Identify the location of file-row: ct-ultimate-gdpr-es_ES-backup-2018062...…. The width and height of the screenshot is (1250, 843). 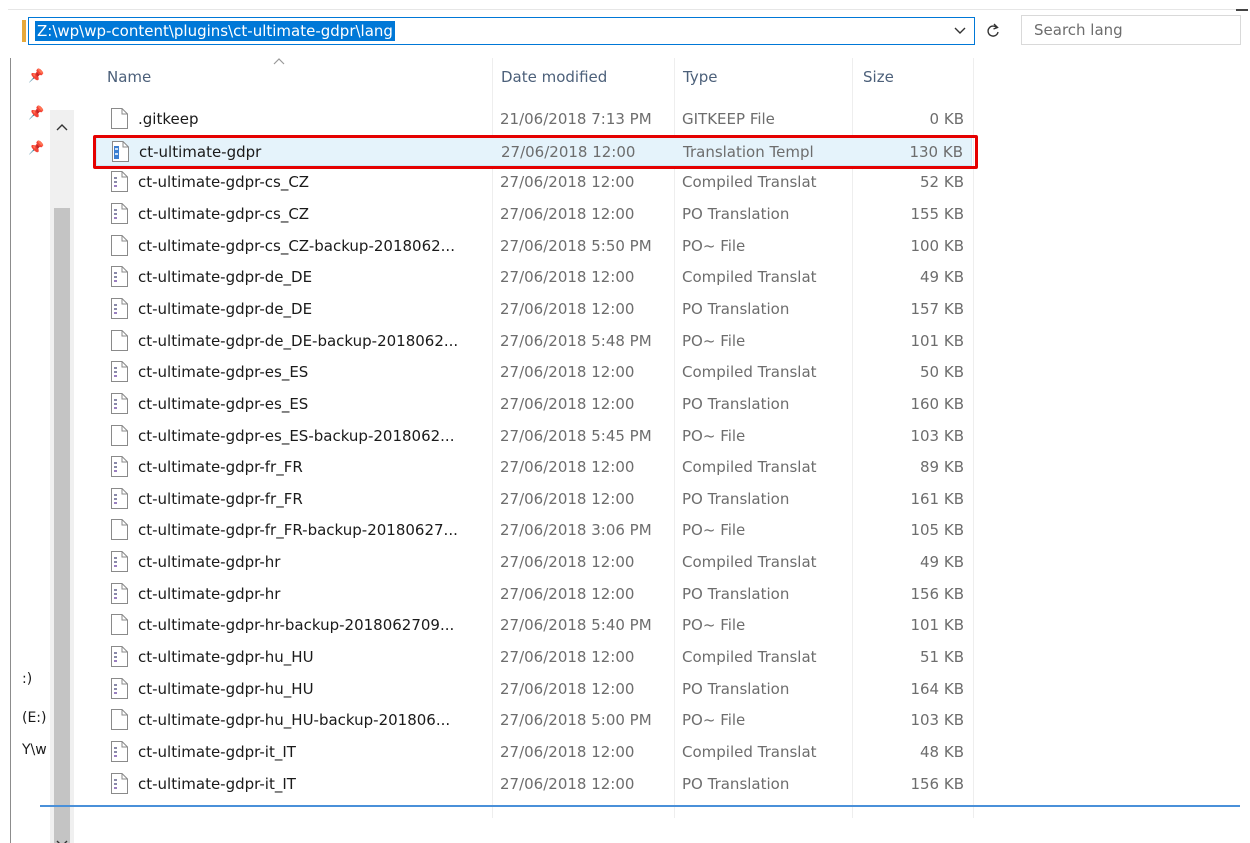
(534, 436).